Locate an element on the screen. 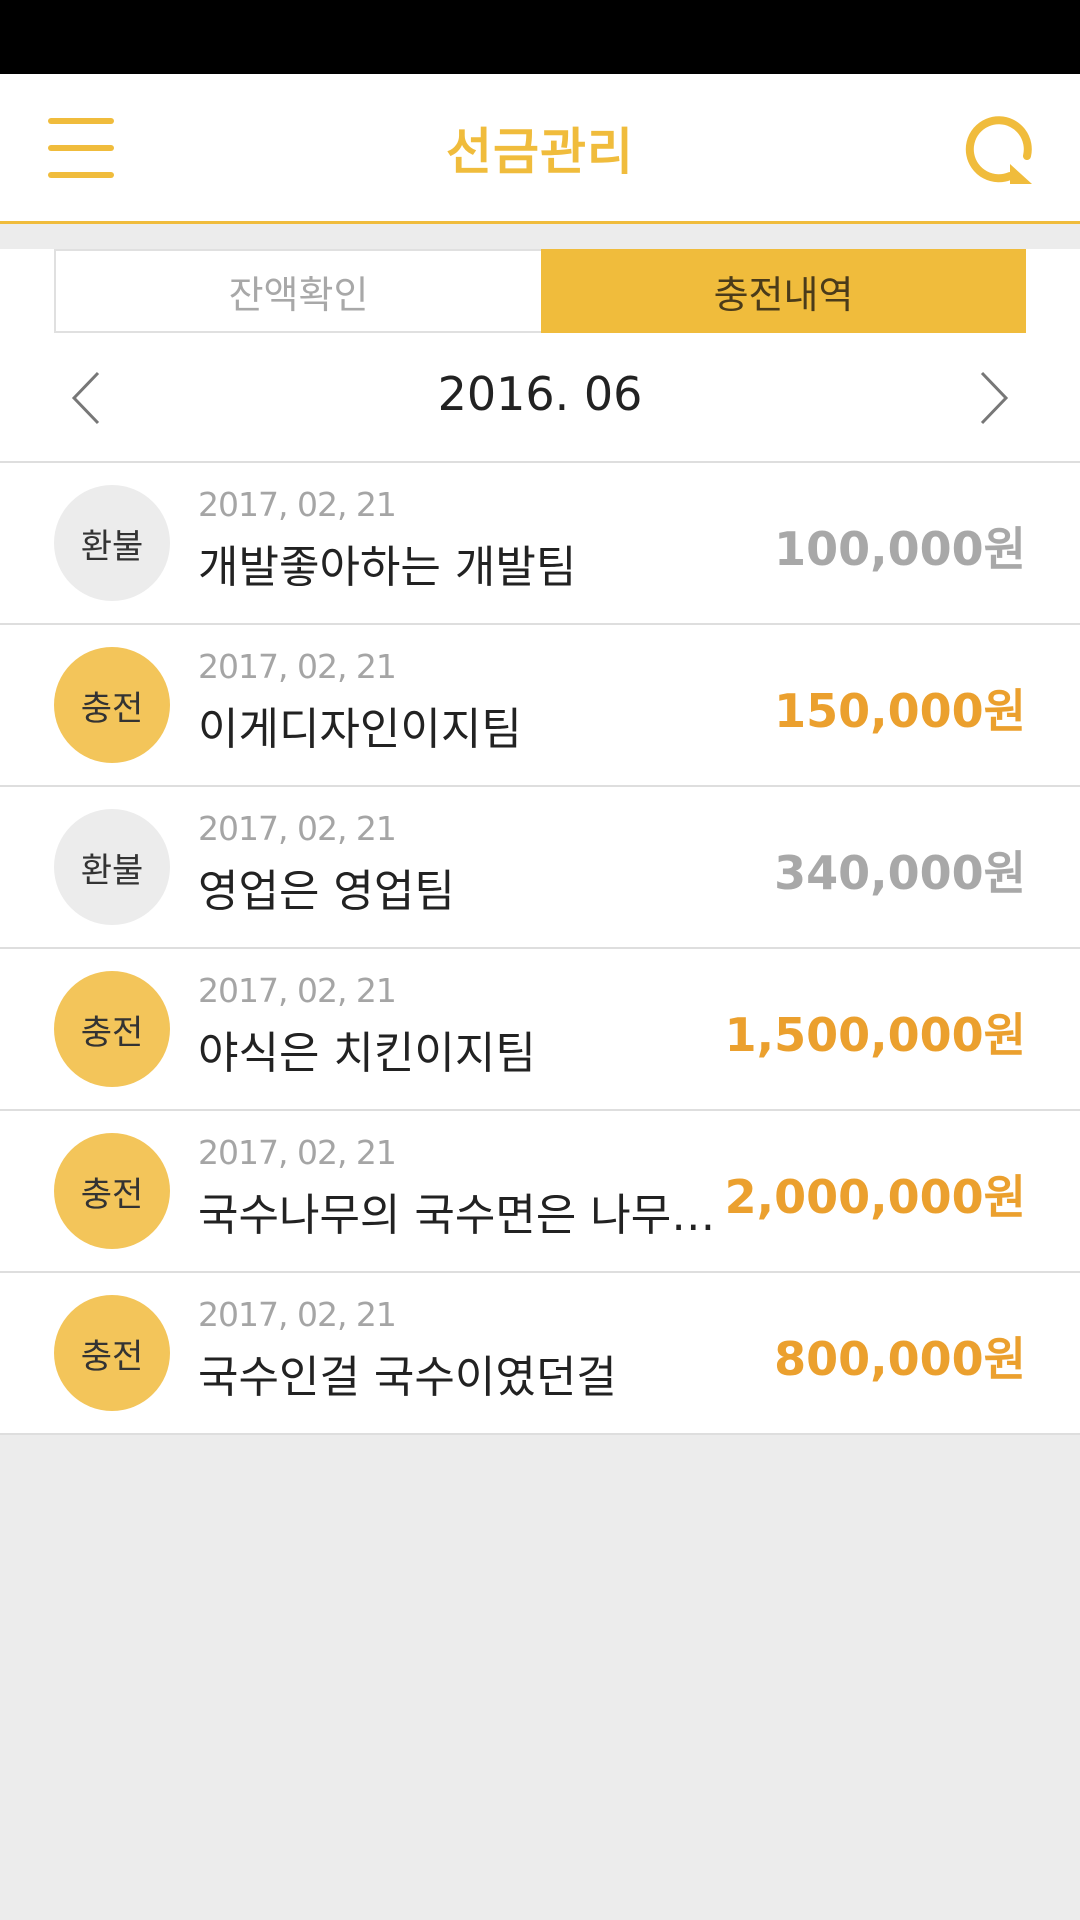 The height and width of the screenshot is (1920, 1080). list-item: 충전 2017, 02, 21 이게디자인이지팀 150,000원 is located at coordinates (540, 706).